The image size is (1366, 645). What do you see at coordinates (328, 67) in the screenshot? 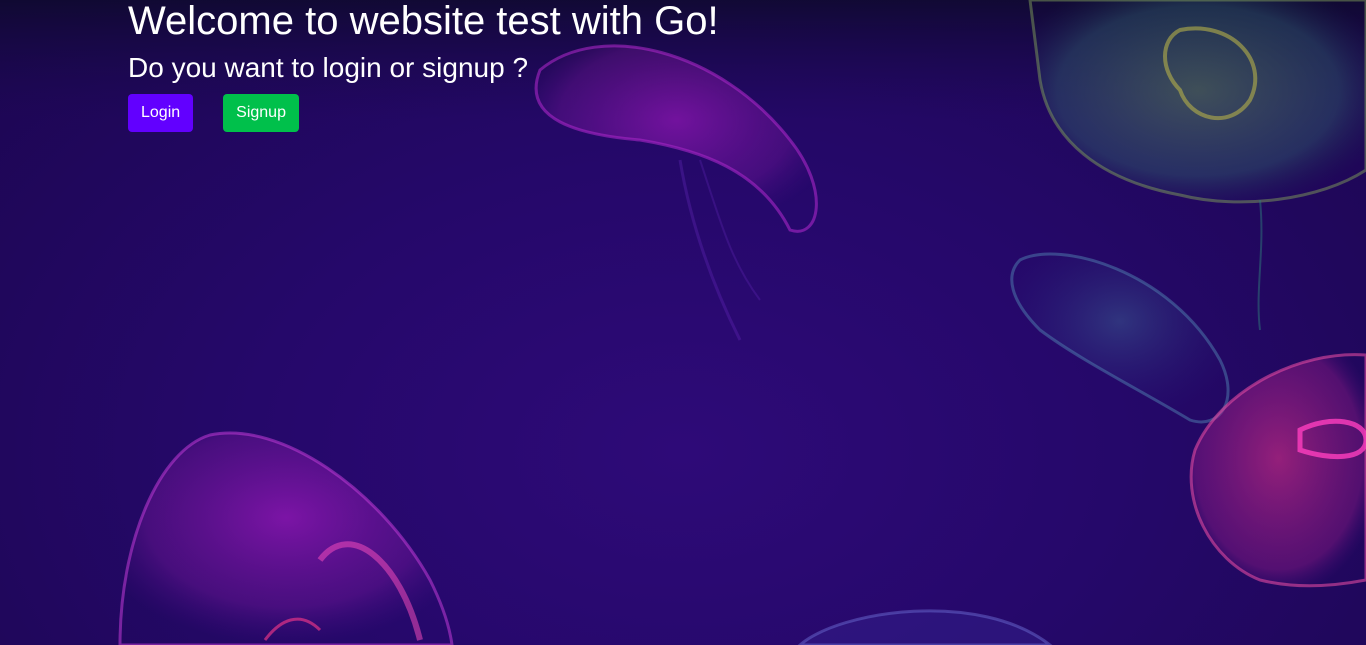
I see `page-subtitle: Do you want to login or signup ?` at bounding box center [328, 67].